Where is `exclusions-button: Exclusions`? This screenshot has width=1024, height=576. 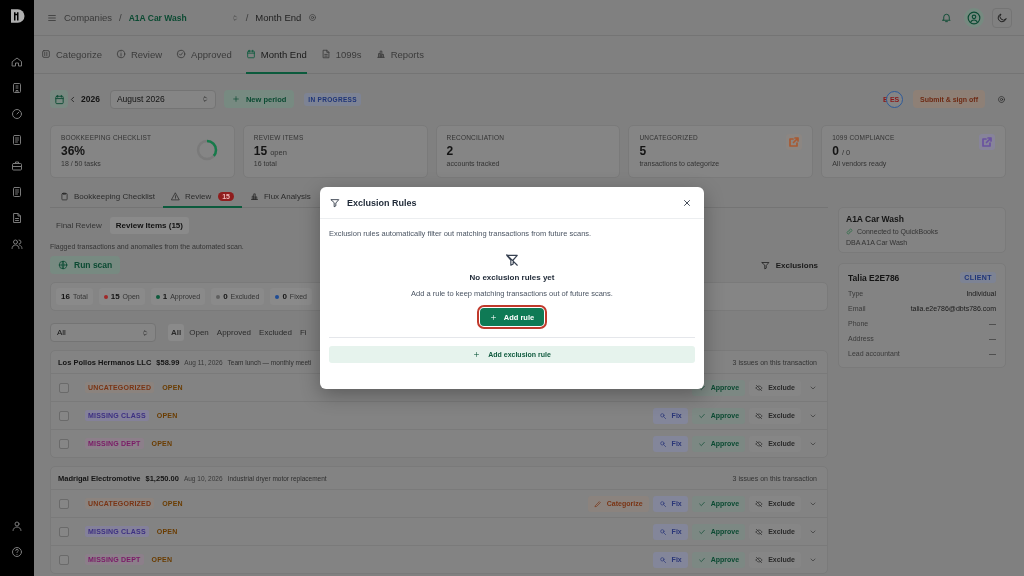
exclusions-button: Exclusions is located at coordinates (789, 265).